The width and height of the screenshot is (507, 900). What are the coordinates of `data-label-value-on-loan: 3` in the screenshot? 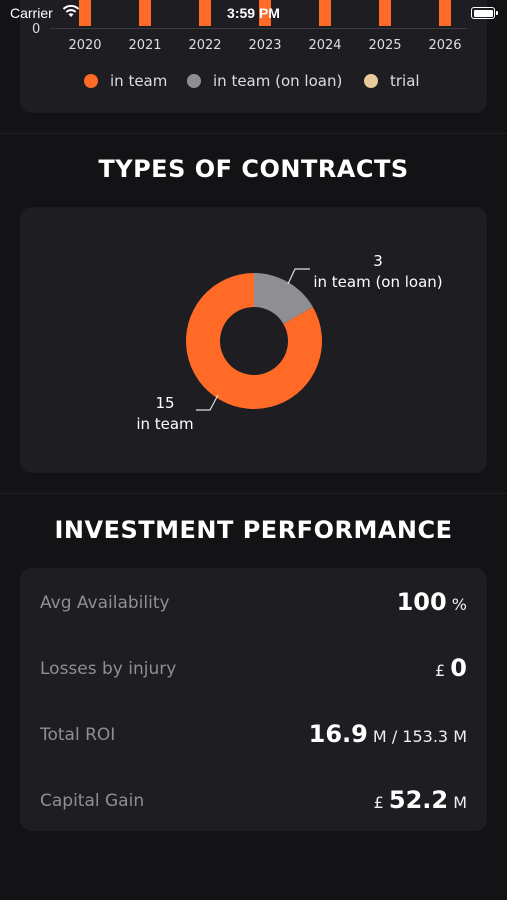 It's located at (378, 261).